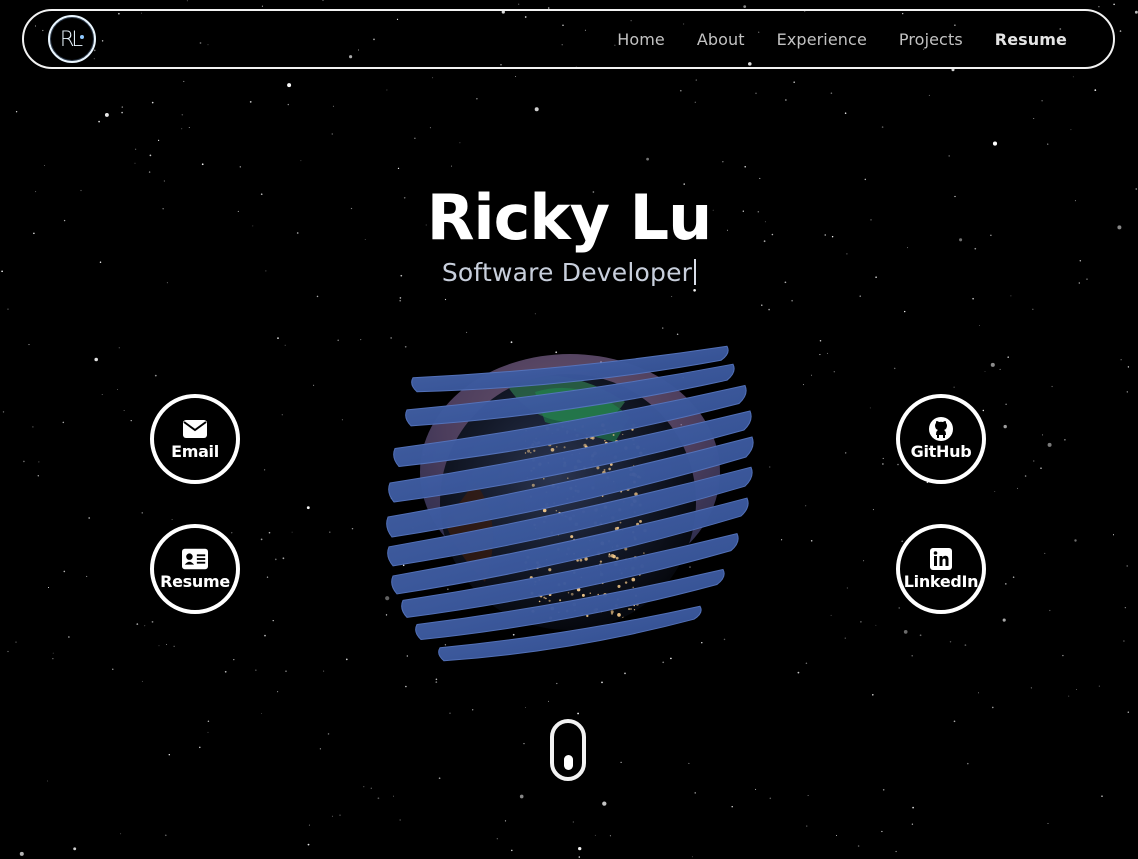  Describe the element at coordinates (721, 39) in the screenshot. I see `nav-link-about: About` at that location.